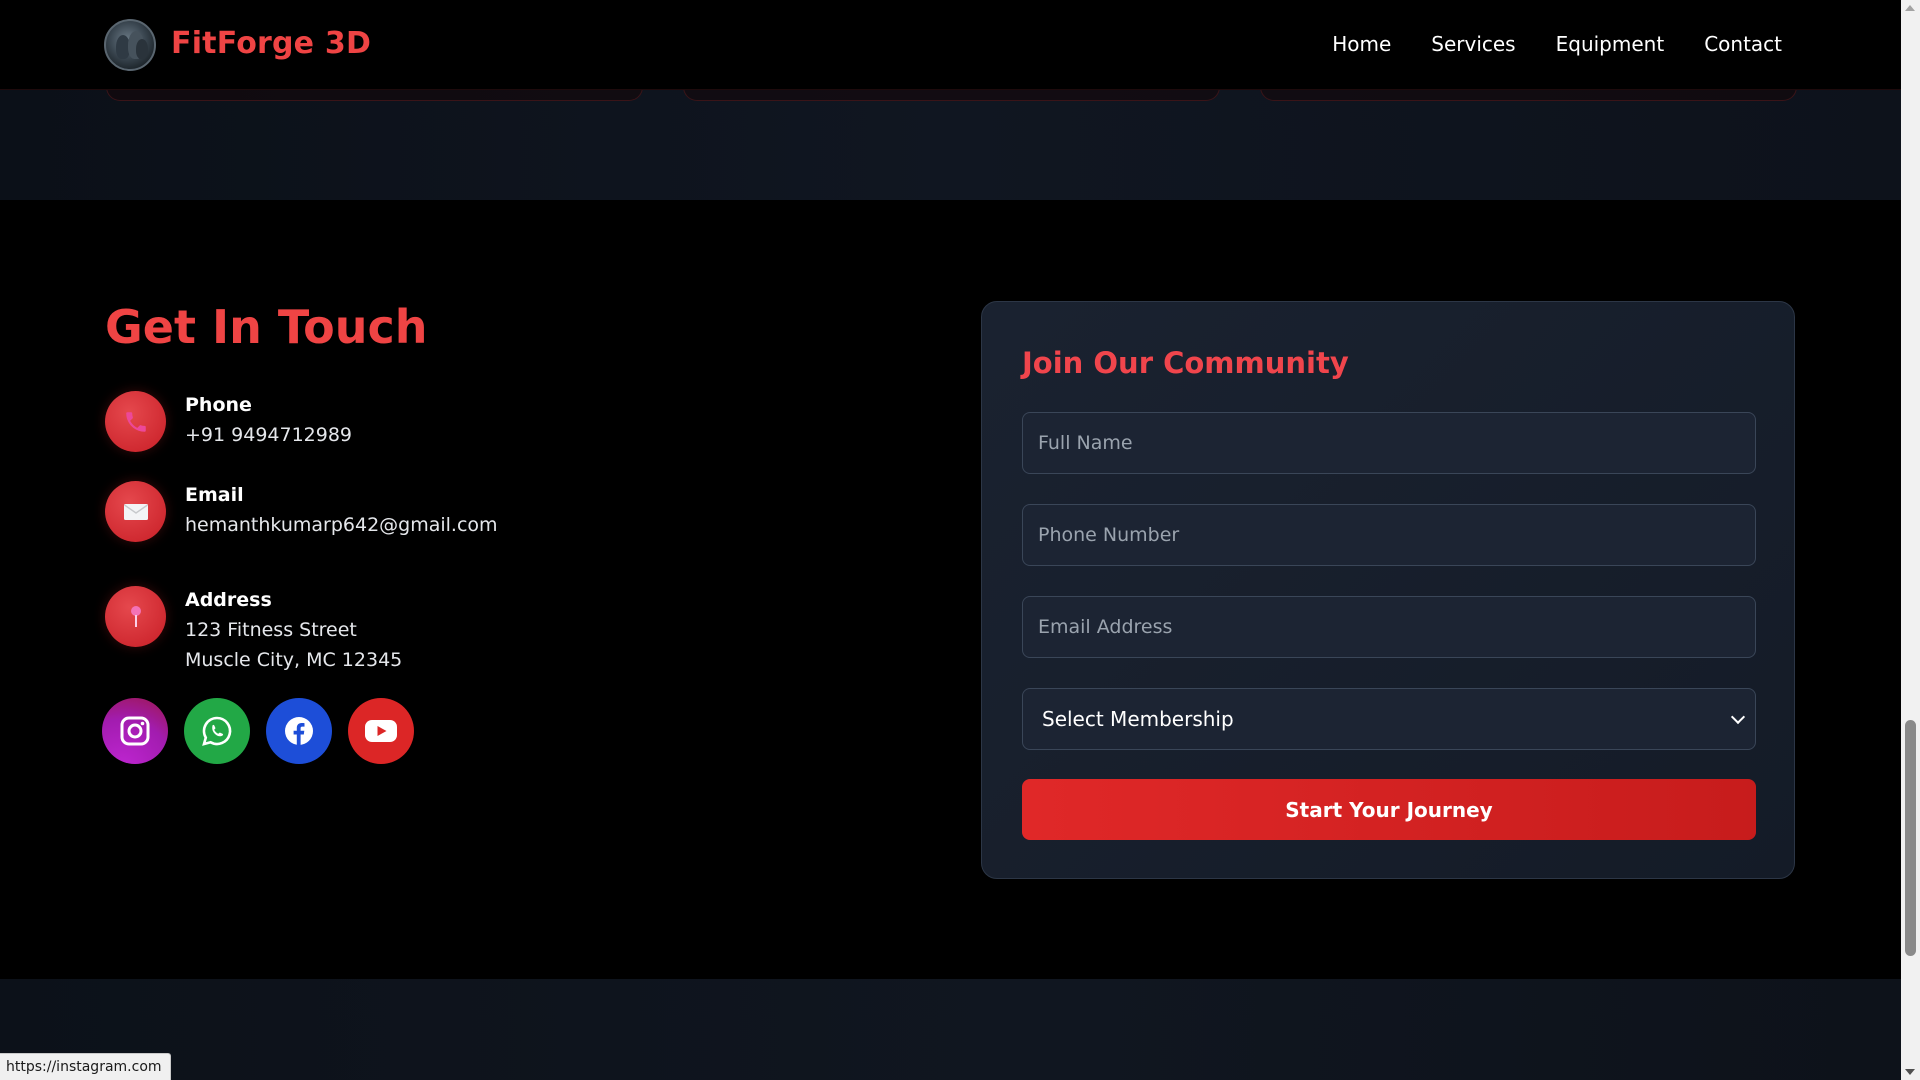  I want to click on scroll-up-arrow-icon, so click(1910, 8).